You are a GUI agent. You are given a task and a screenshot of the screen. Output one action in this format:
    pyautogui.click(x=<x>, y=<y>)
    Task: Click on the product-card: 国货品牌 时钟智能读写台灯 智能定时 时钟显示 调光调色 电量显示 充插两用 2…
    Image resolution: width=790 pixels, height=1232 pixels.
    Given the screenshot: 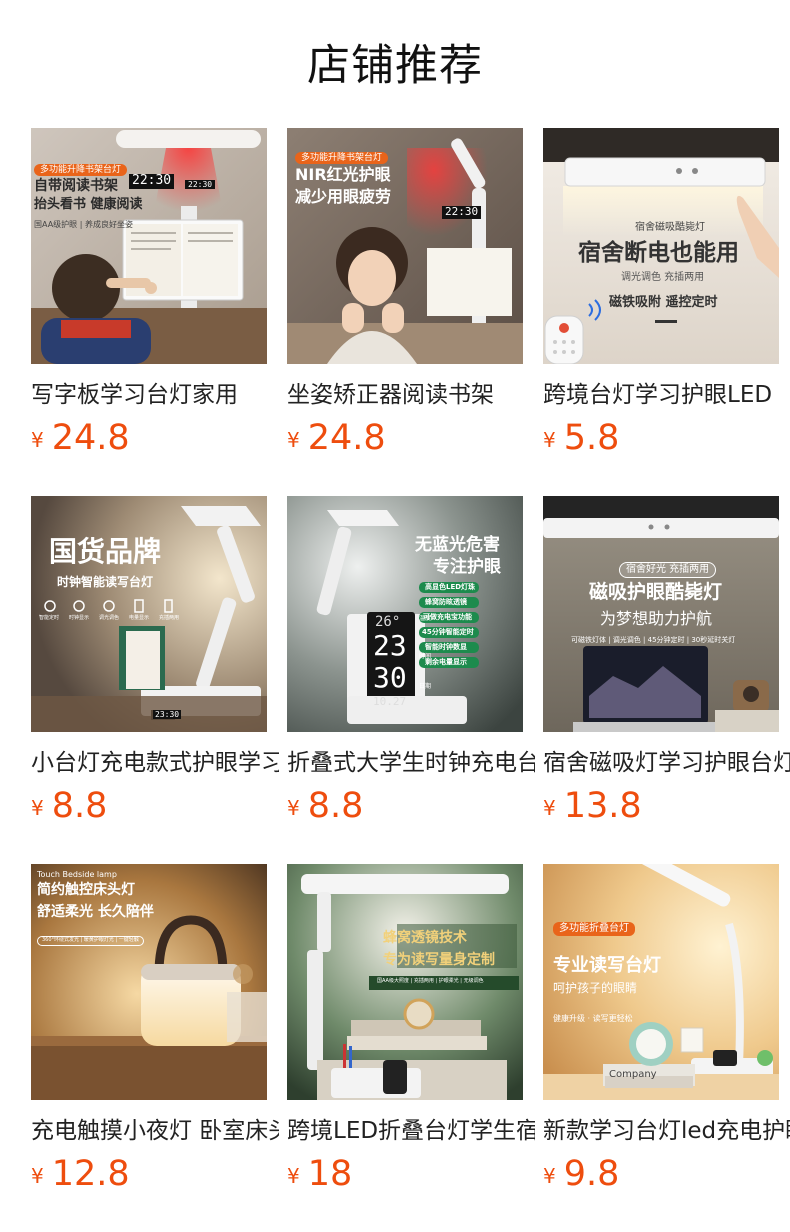 What is the action you would take?
    pyautogui.click(x=155, y=661)
    